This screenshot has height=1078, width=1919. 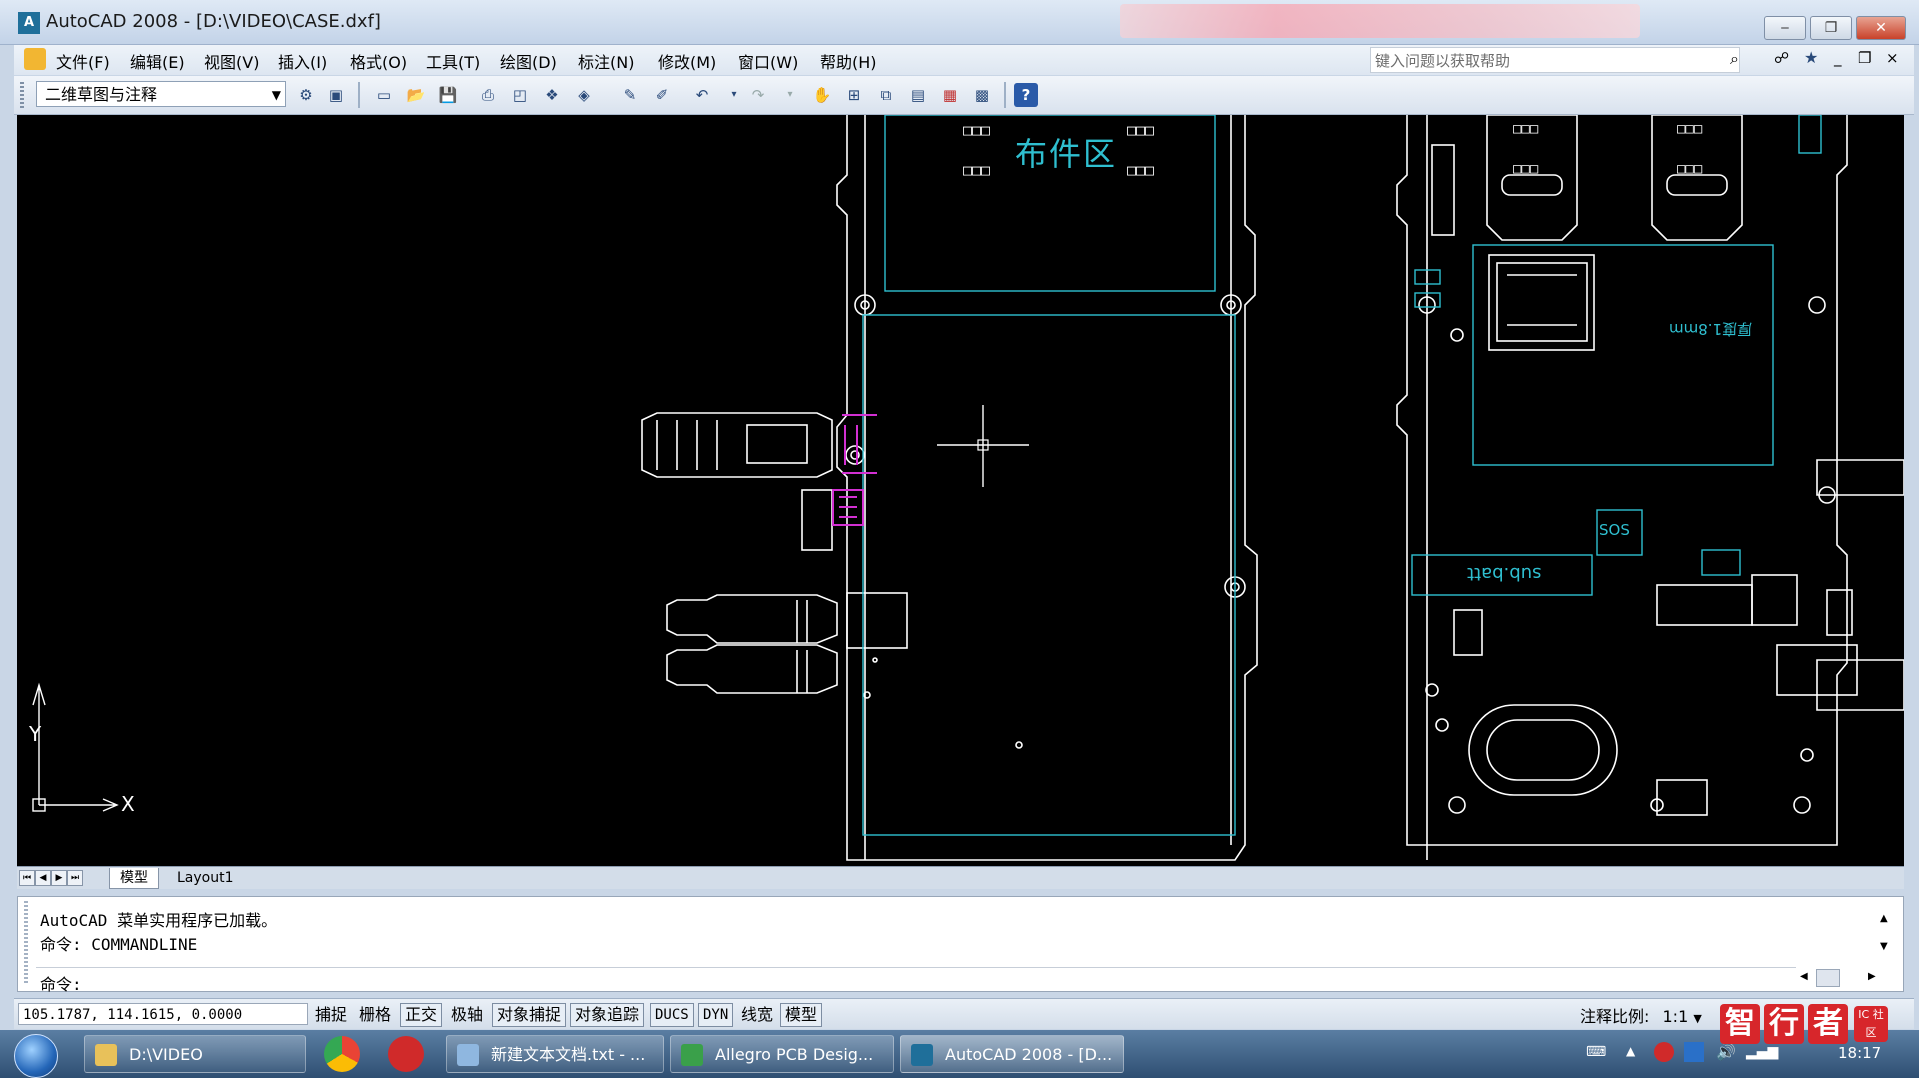 I want to click on communication-center-icon: ☍, so click(x=1781, y=58).